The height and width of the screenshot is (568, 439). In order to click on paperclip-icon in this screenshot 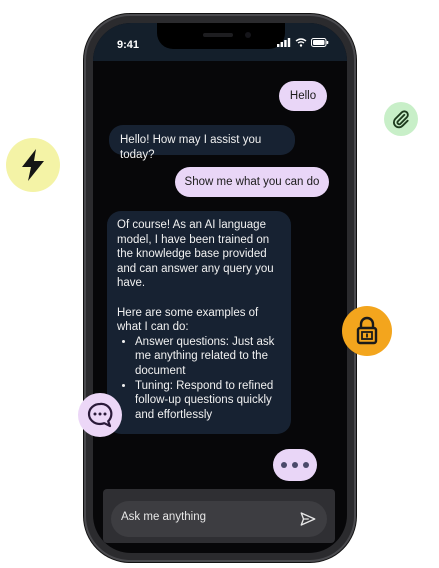, I will do `click(400, 119)`.